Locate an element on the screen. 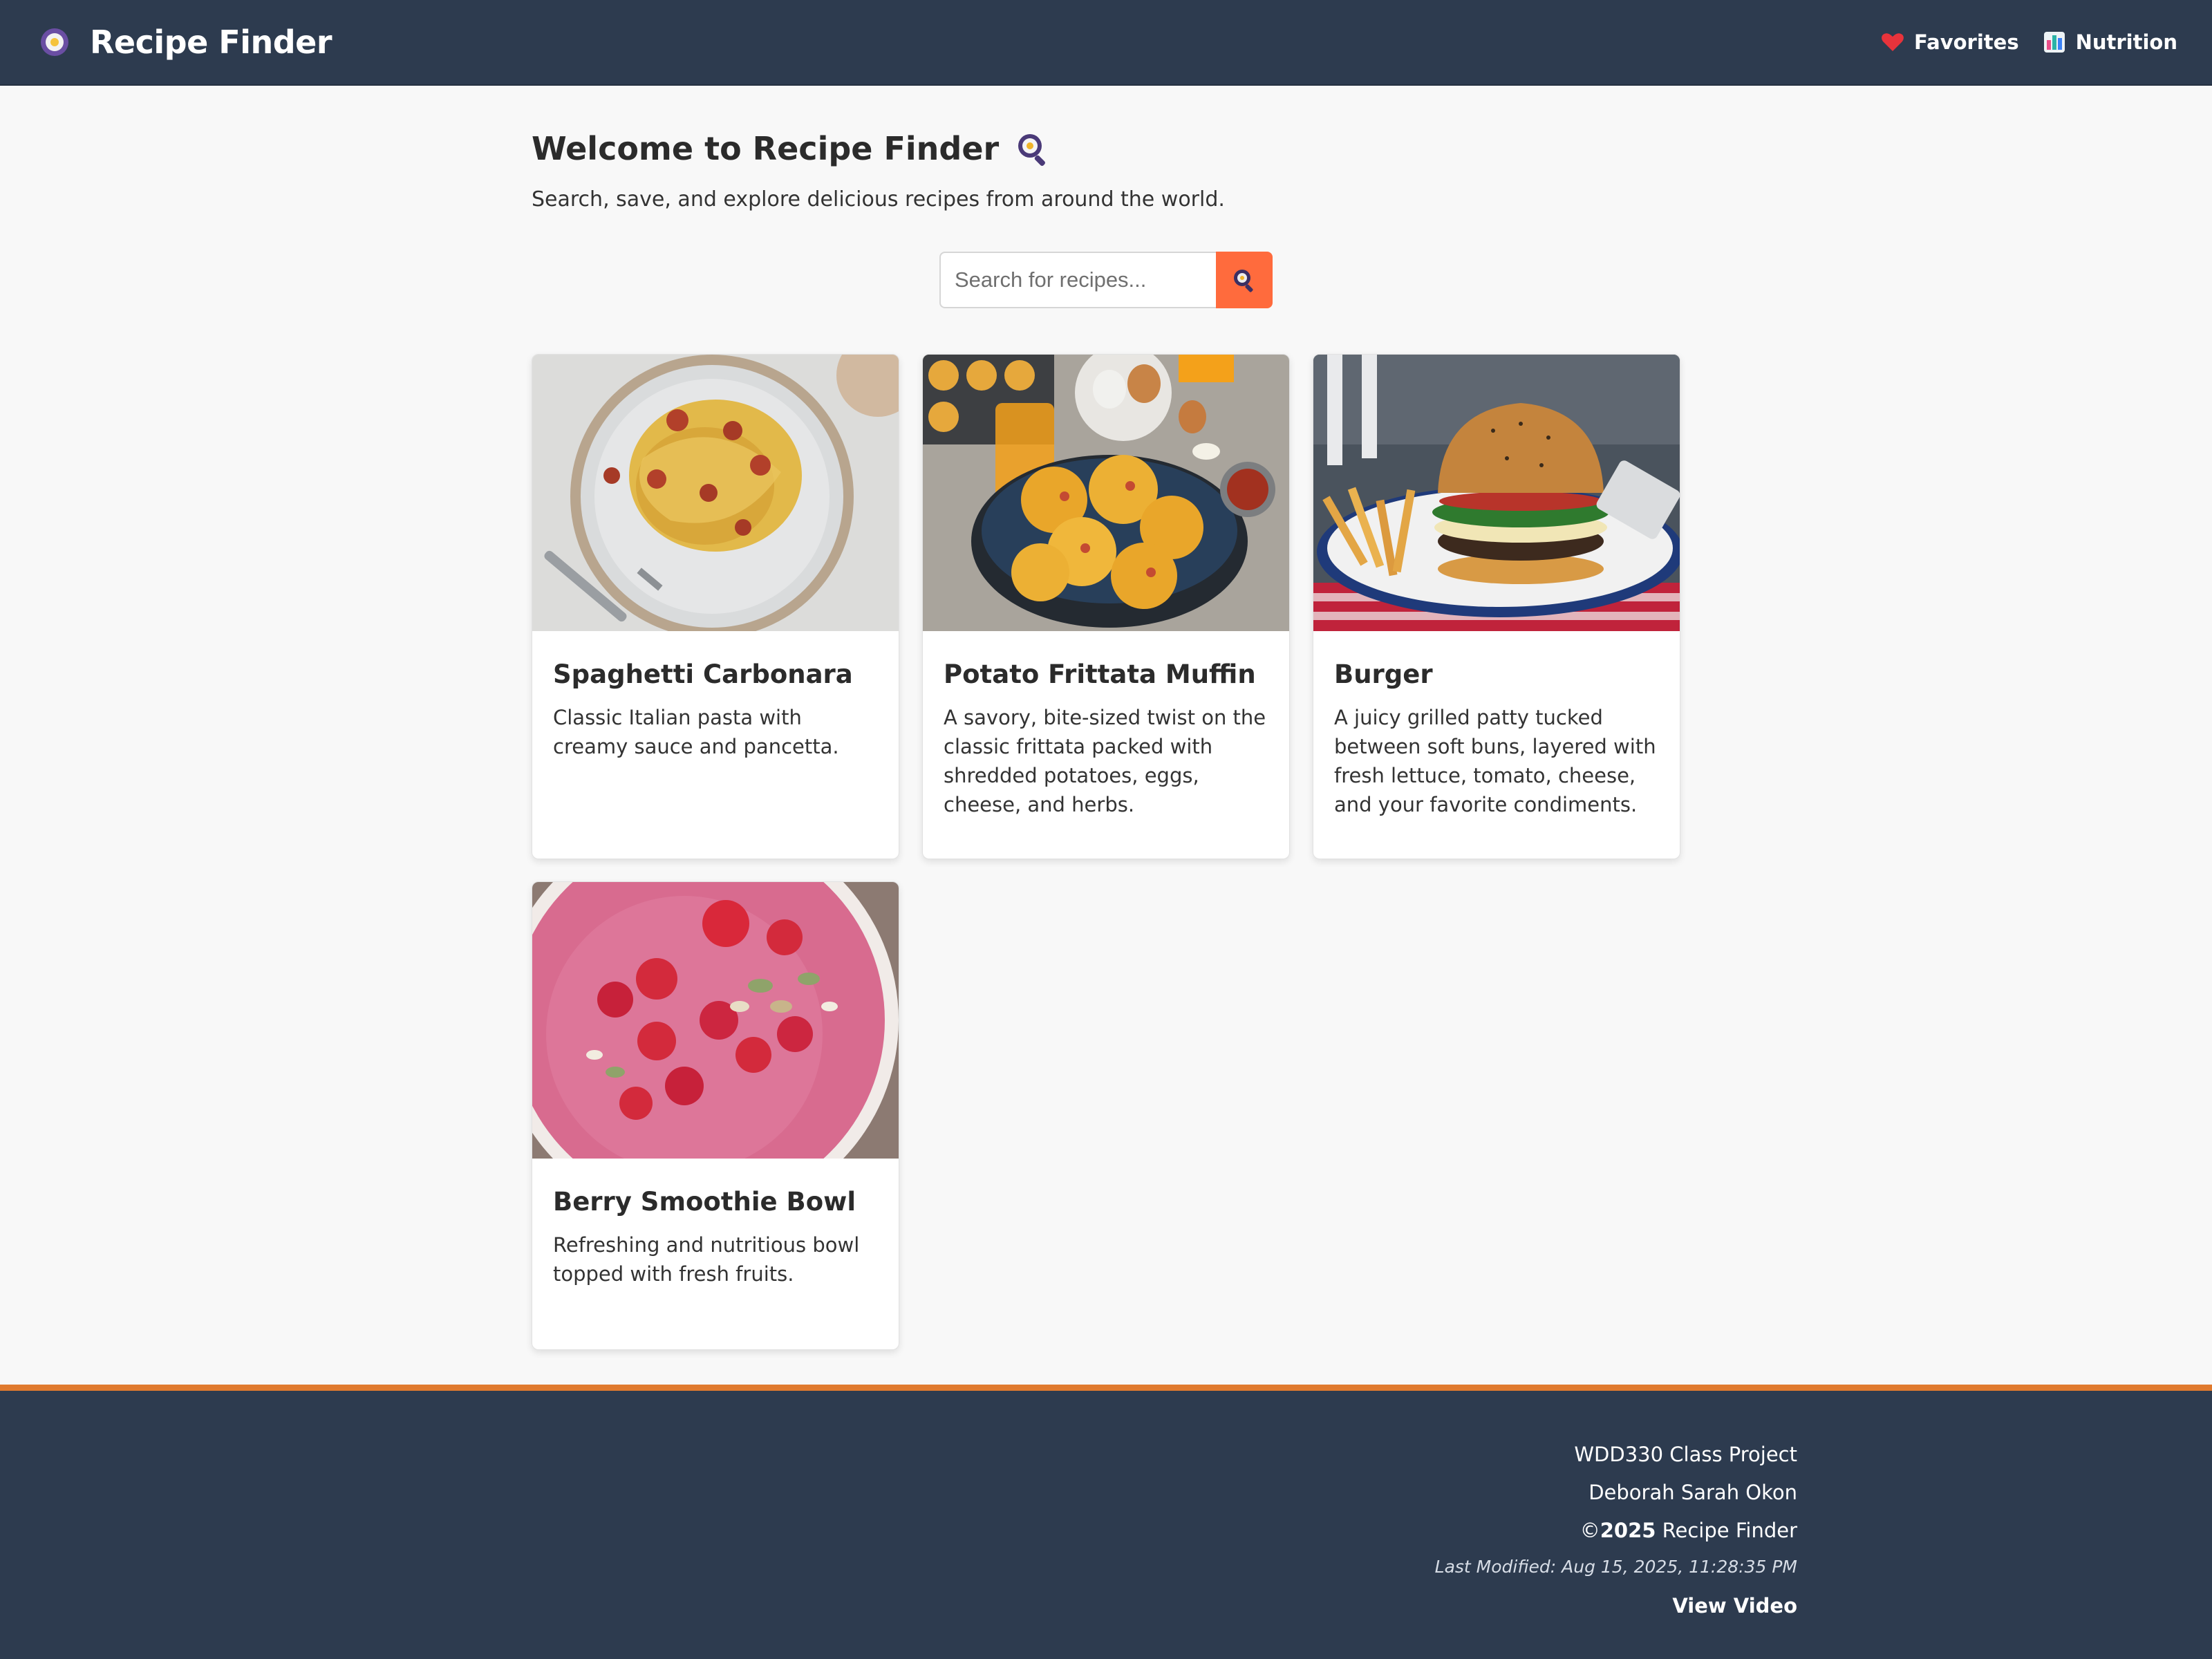 The height and width of the screenshot is (1659, 2212). search-bar is located at coordinates (1106, 280).